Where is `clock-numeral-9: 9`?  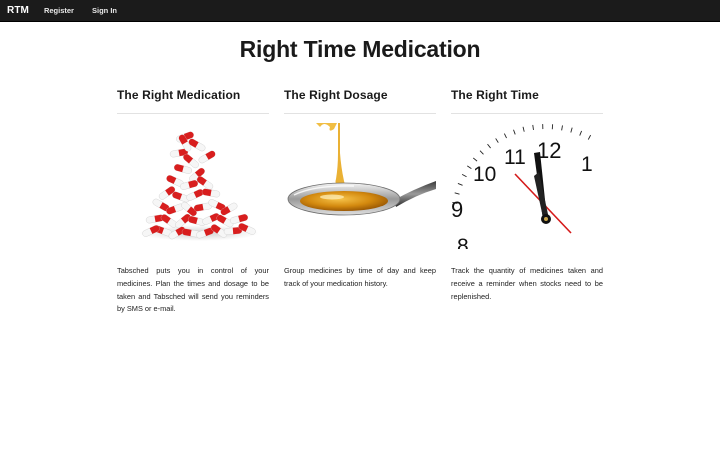
clock-numeral-9: 9 is located at coordinates (457, 209).